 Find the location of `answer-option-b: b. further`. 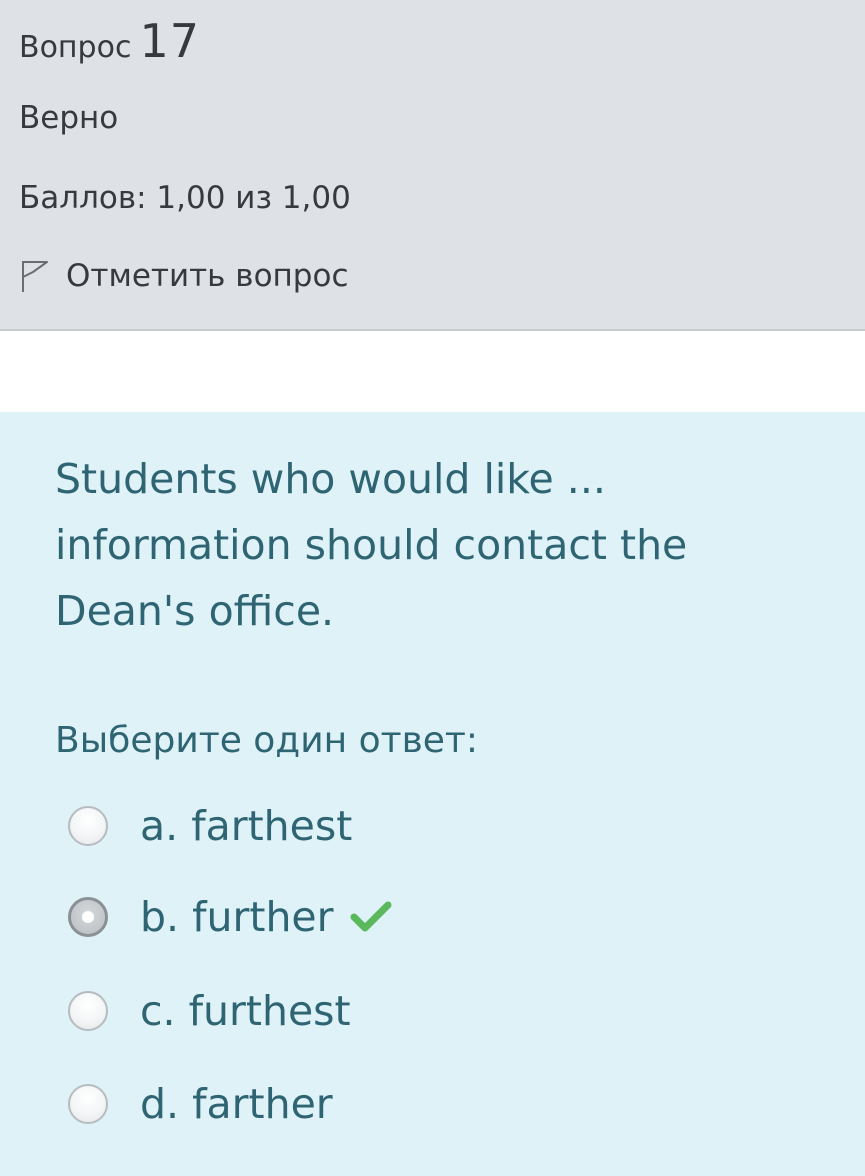

answer-option-b: b. further is located at coordinates (230, 917).